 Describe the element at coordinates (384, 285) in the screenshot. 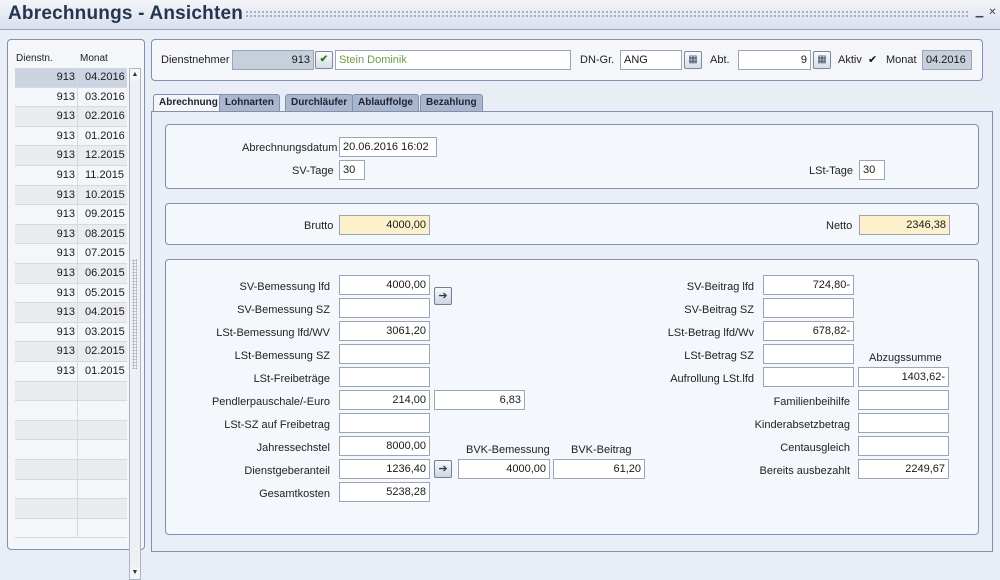

I see `sv-bemessung-lfd-field: 4000,00` at that location.